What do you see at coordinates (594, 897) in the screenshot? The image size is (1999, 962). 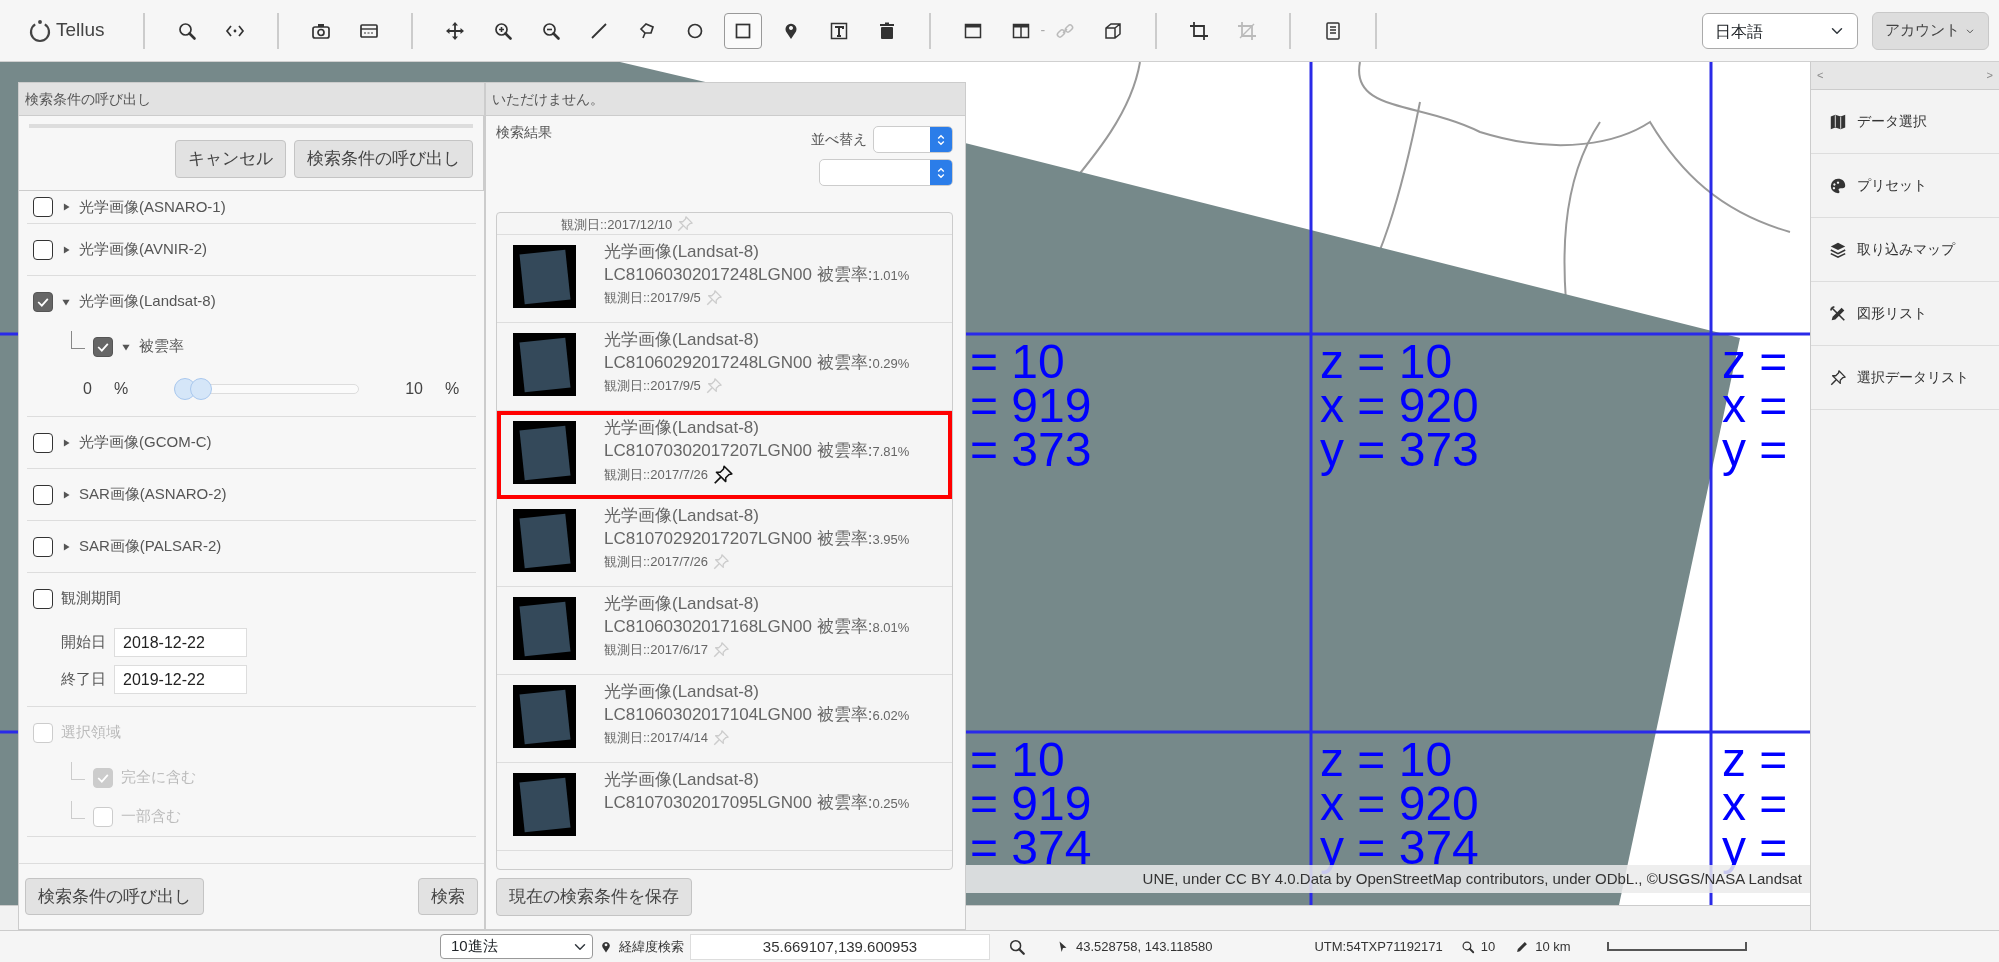 I see `save-search-button: 現在の検索条件を保存` at bounding box center [594, 897].